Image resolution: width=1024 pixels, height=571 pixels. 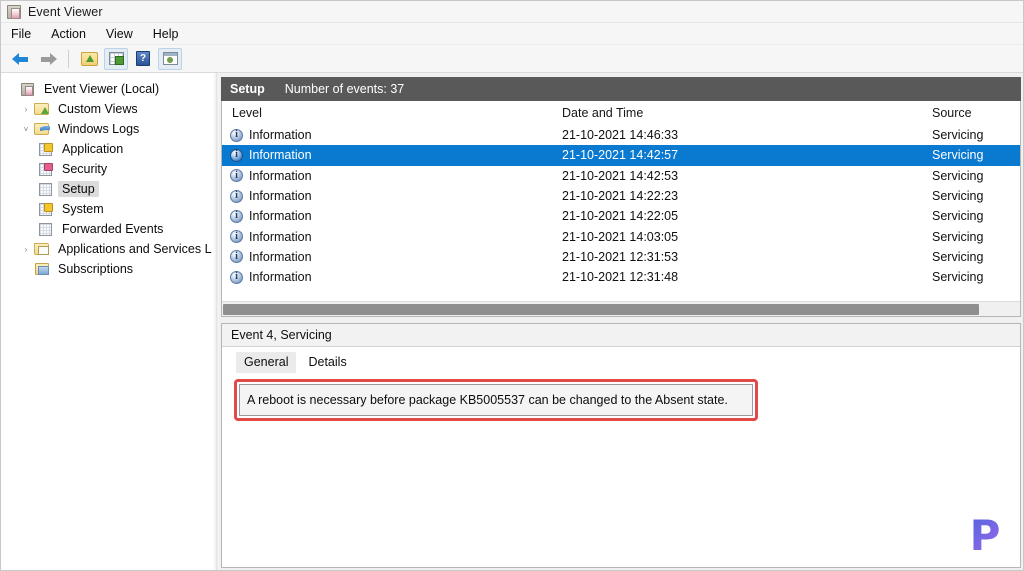 I want to click on forward-button, so click(x=48, y=59).